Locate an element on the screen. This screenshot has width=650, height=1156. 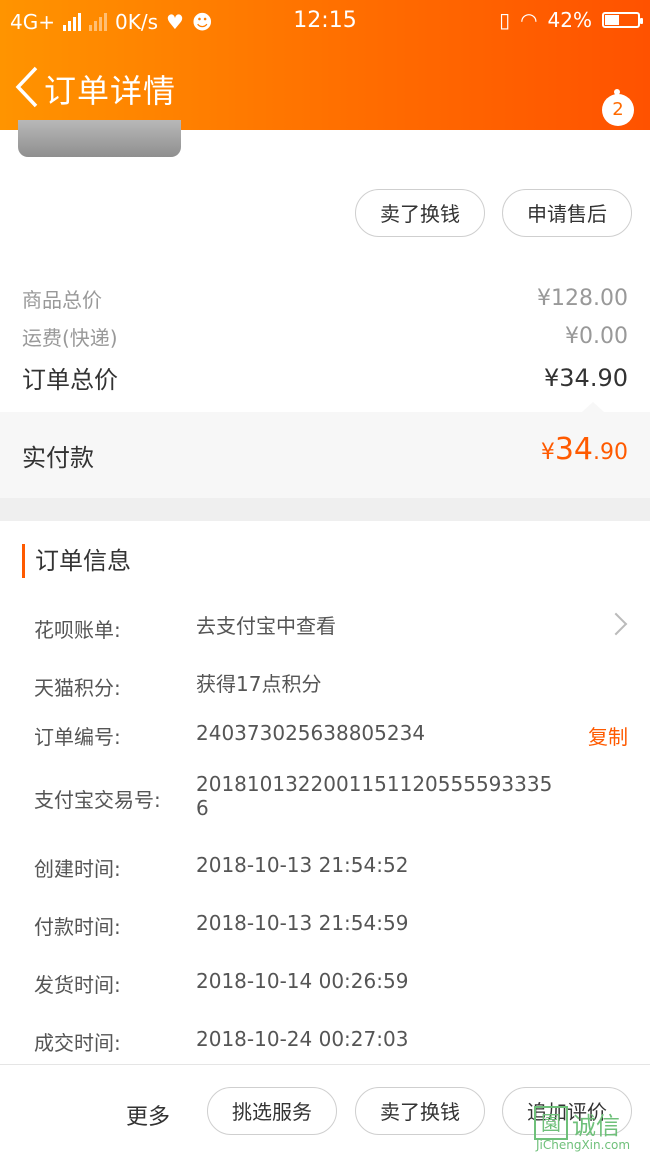
copy-button: 复制 is located at coordinates (608, 735).